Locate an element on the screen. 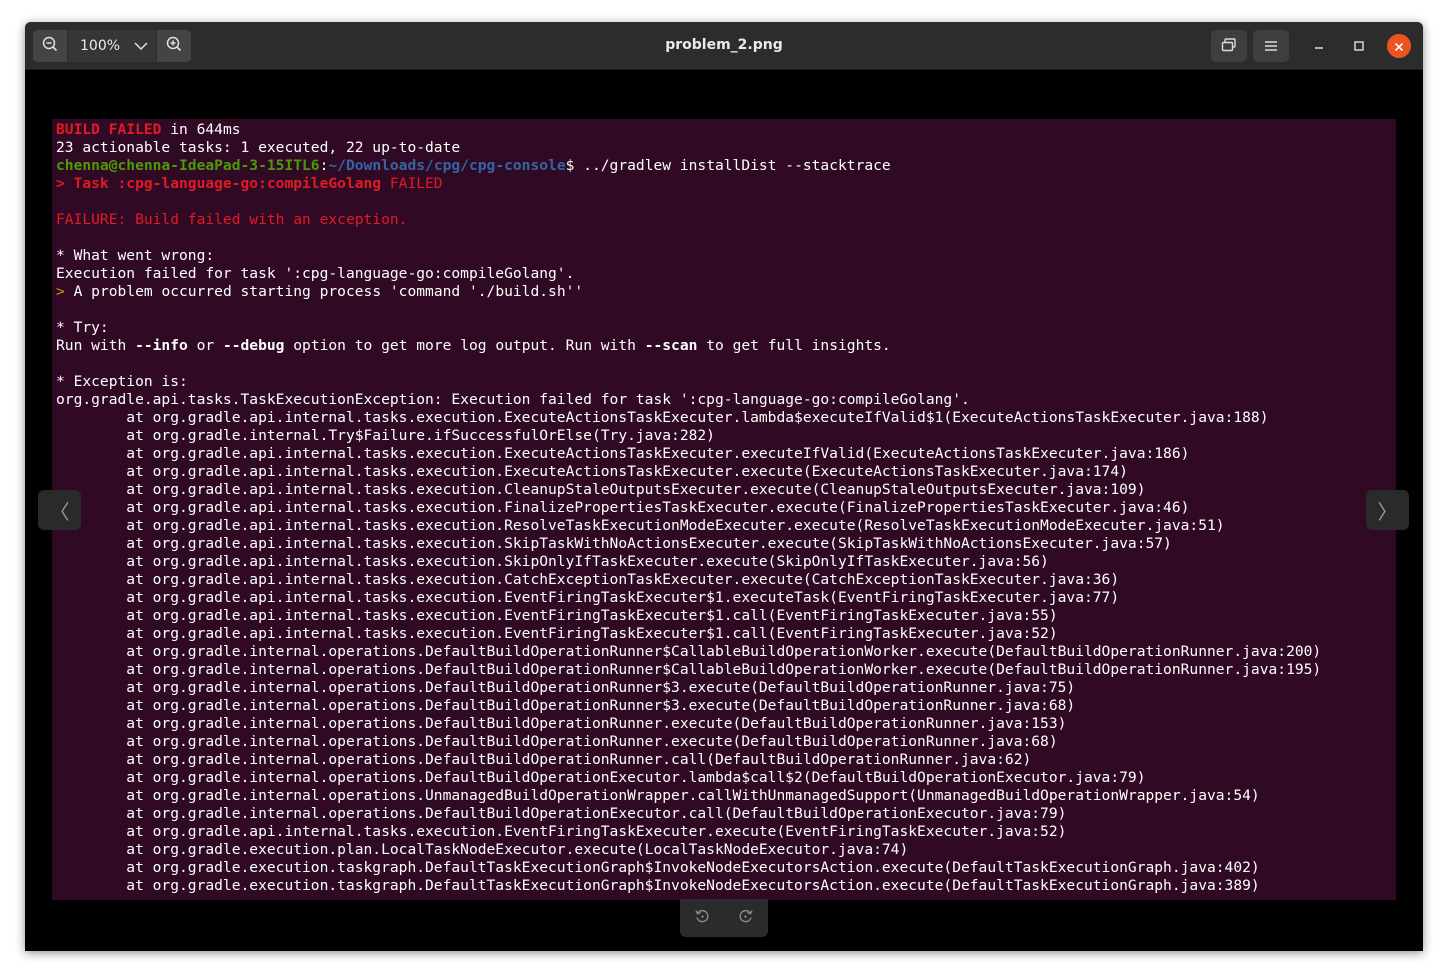 This screenshot has width=1448, height=979. minimize-icon is located at coordinates (1319, 46).